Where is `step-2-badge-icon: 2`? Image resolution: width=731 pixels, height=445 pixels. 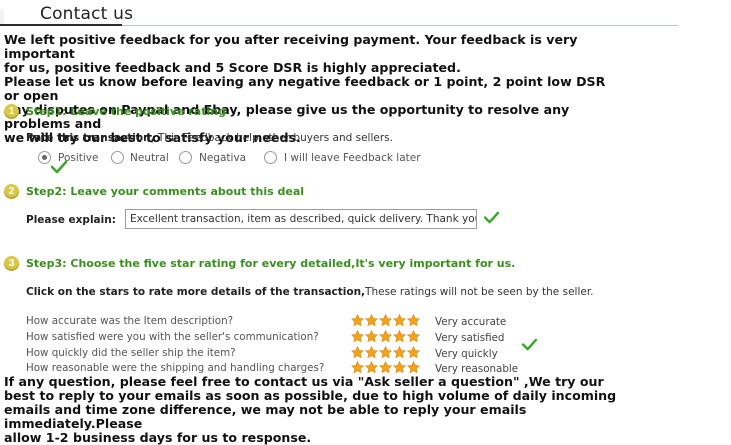 step-2-badge-icon: 2 is located at coordinates (11, 191).